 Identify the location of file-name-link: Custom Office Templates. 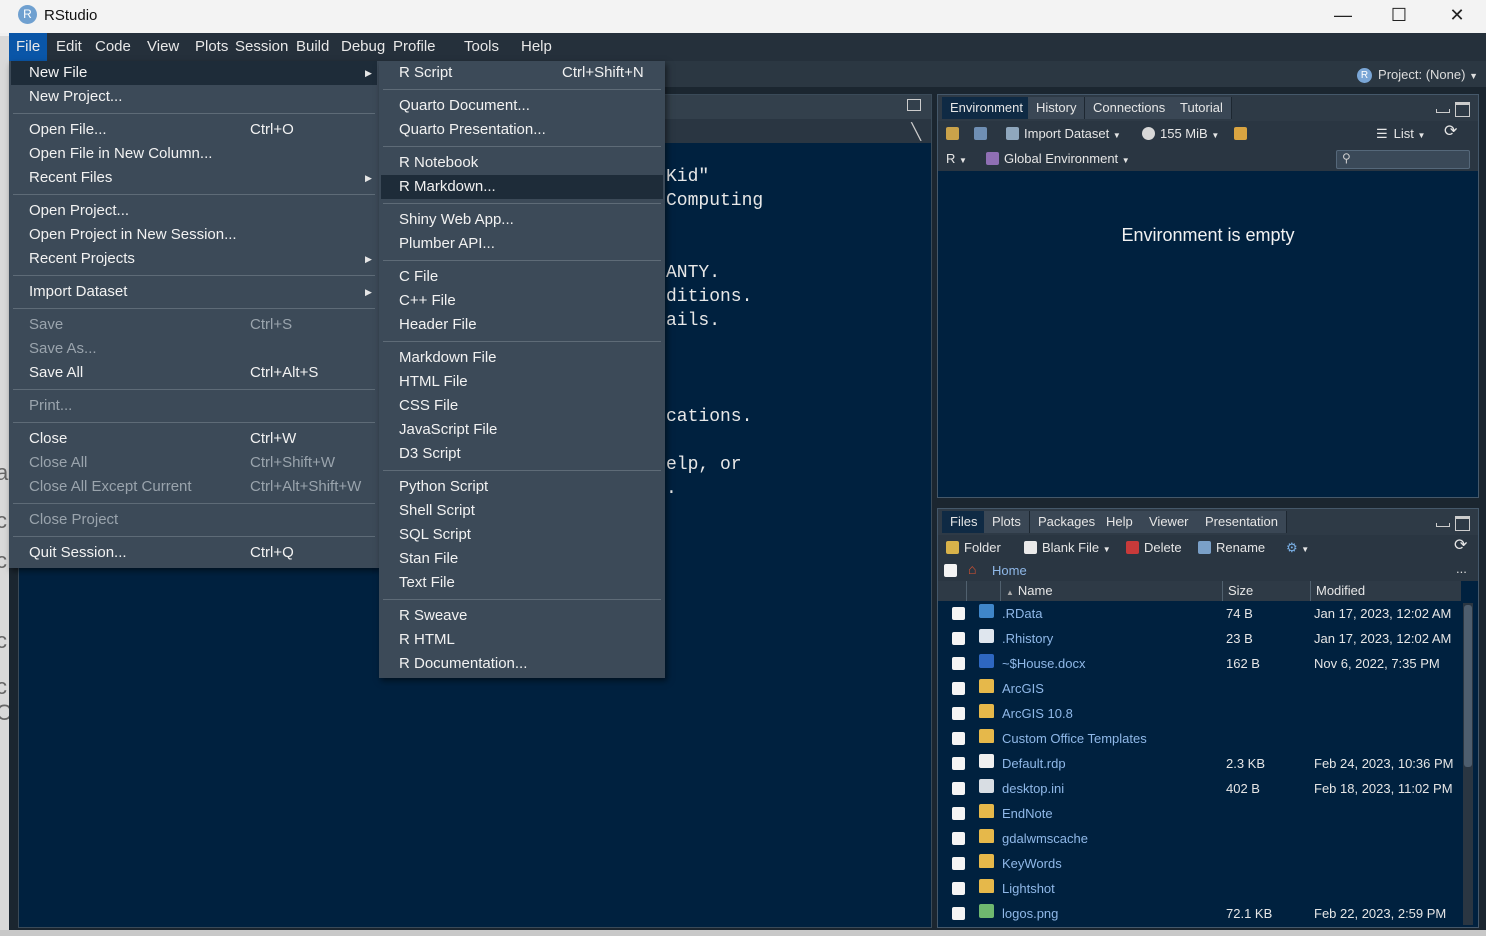
(1074, 738).